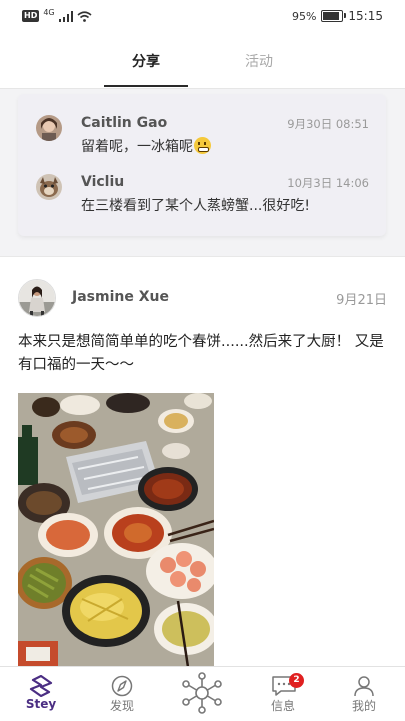 The height and width of the screenshot is (721, 405). I want to click on nav-messages: 2 信息, so click(283, 694).